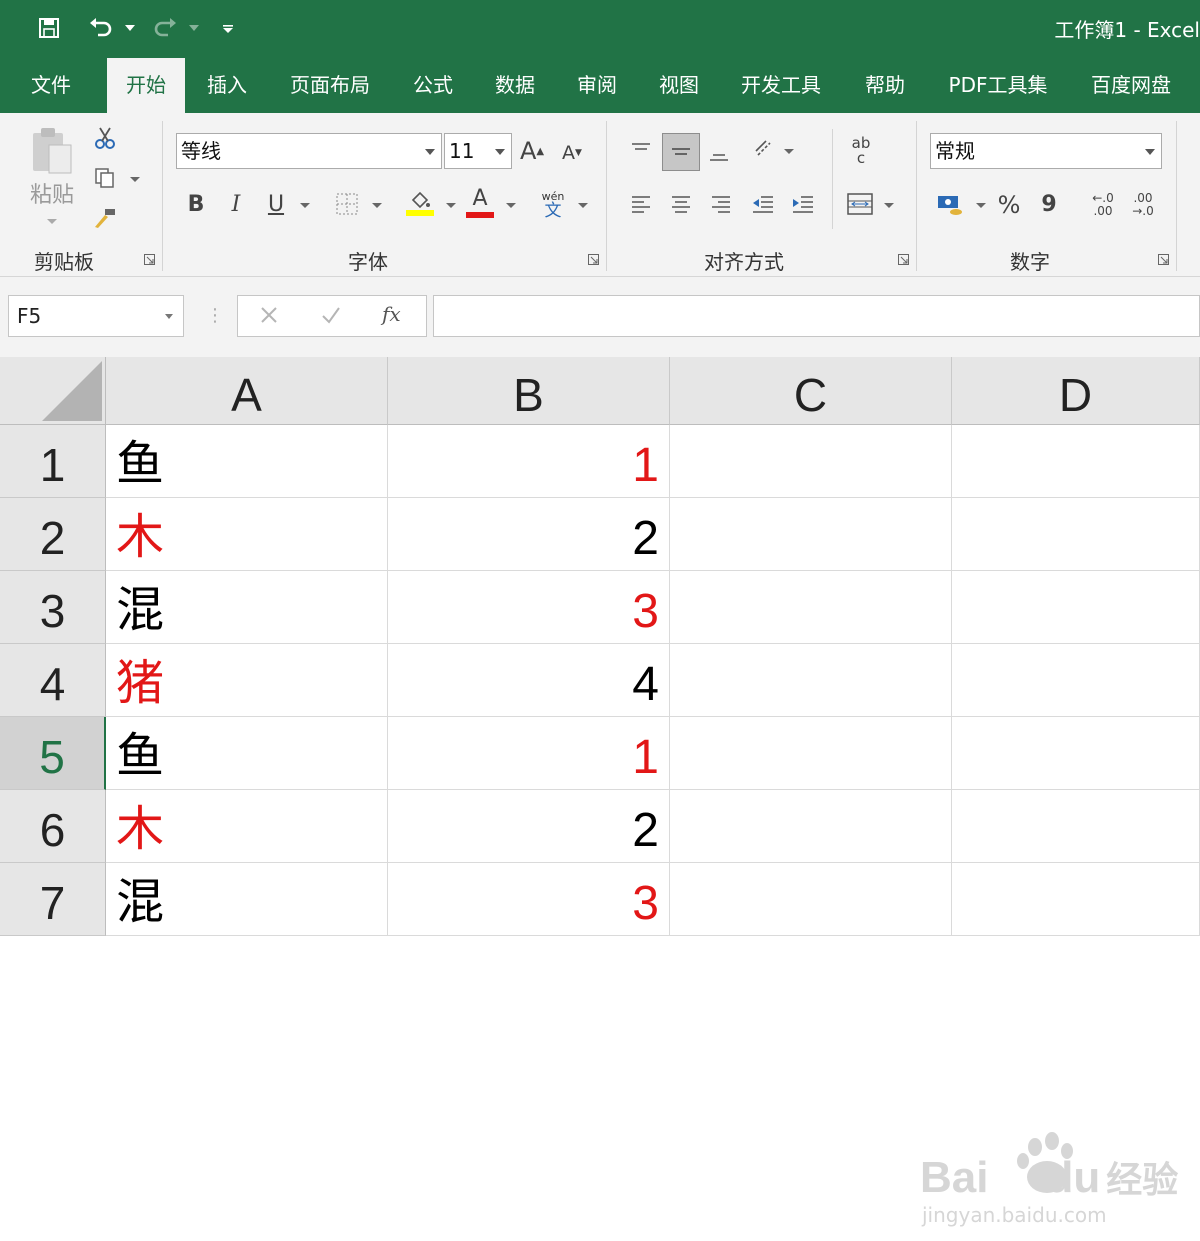  Describe the element at coordinates (500, 152) in the screenshot. I see `font-size-dropdown-icon` at that location.